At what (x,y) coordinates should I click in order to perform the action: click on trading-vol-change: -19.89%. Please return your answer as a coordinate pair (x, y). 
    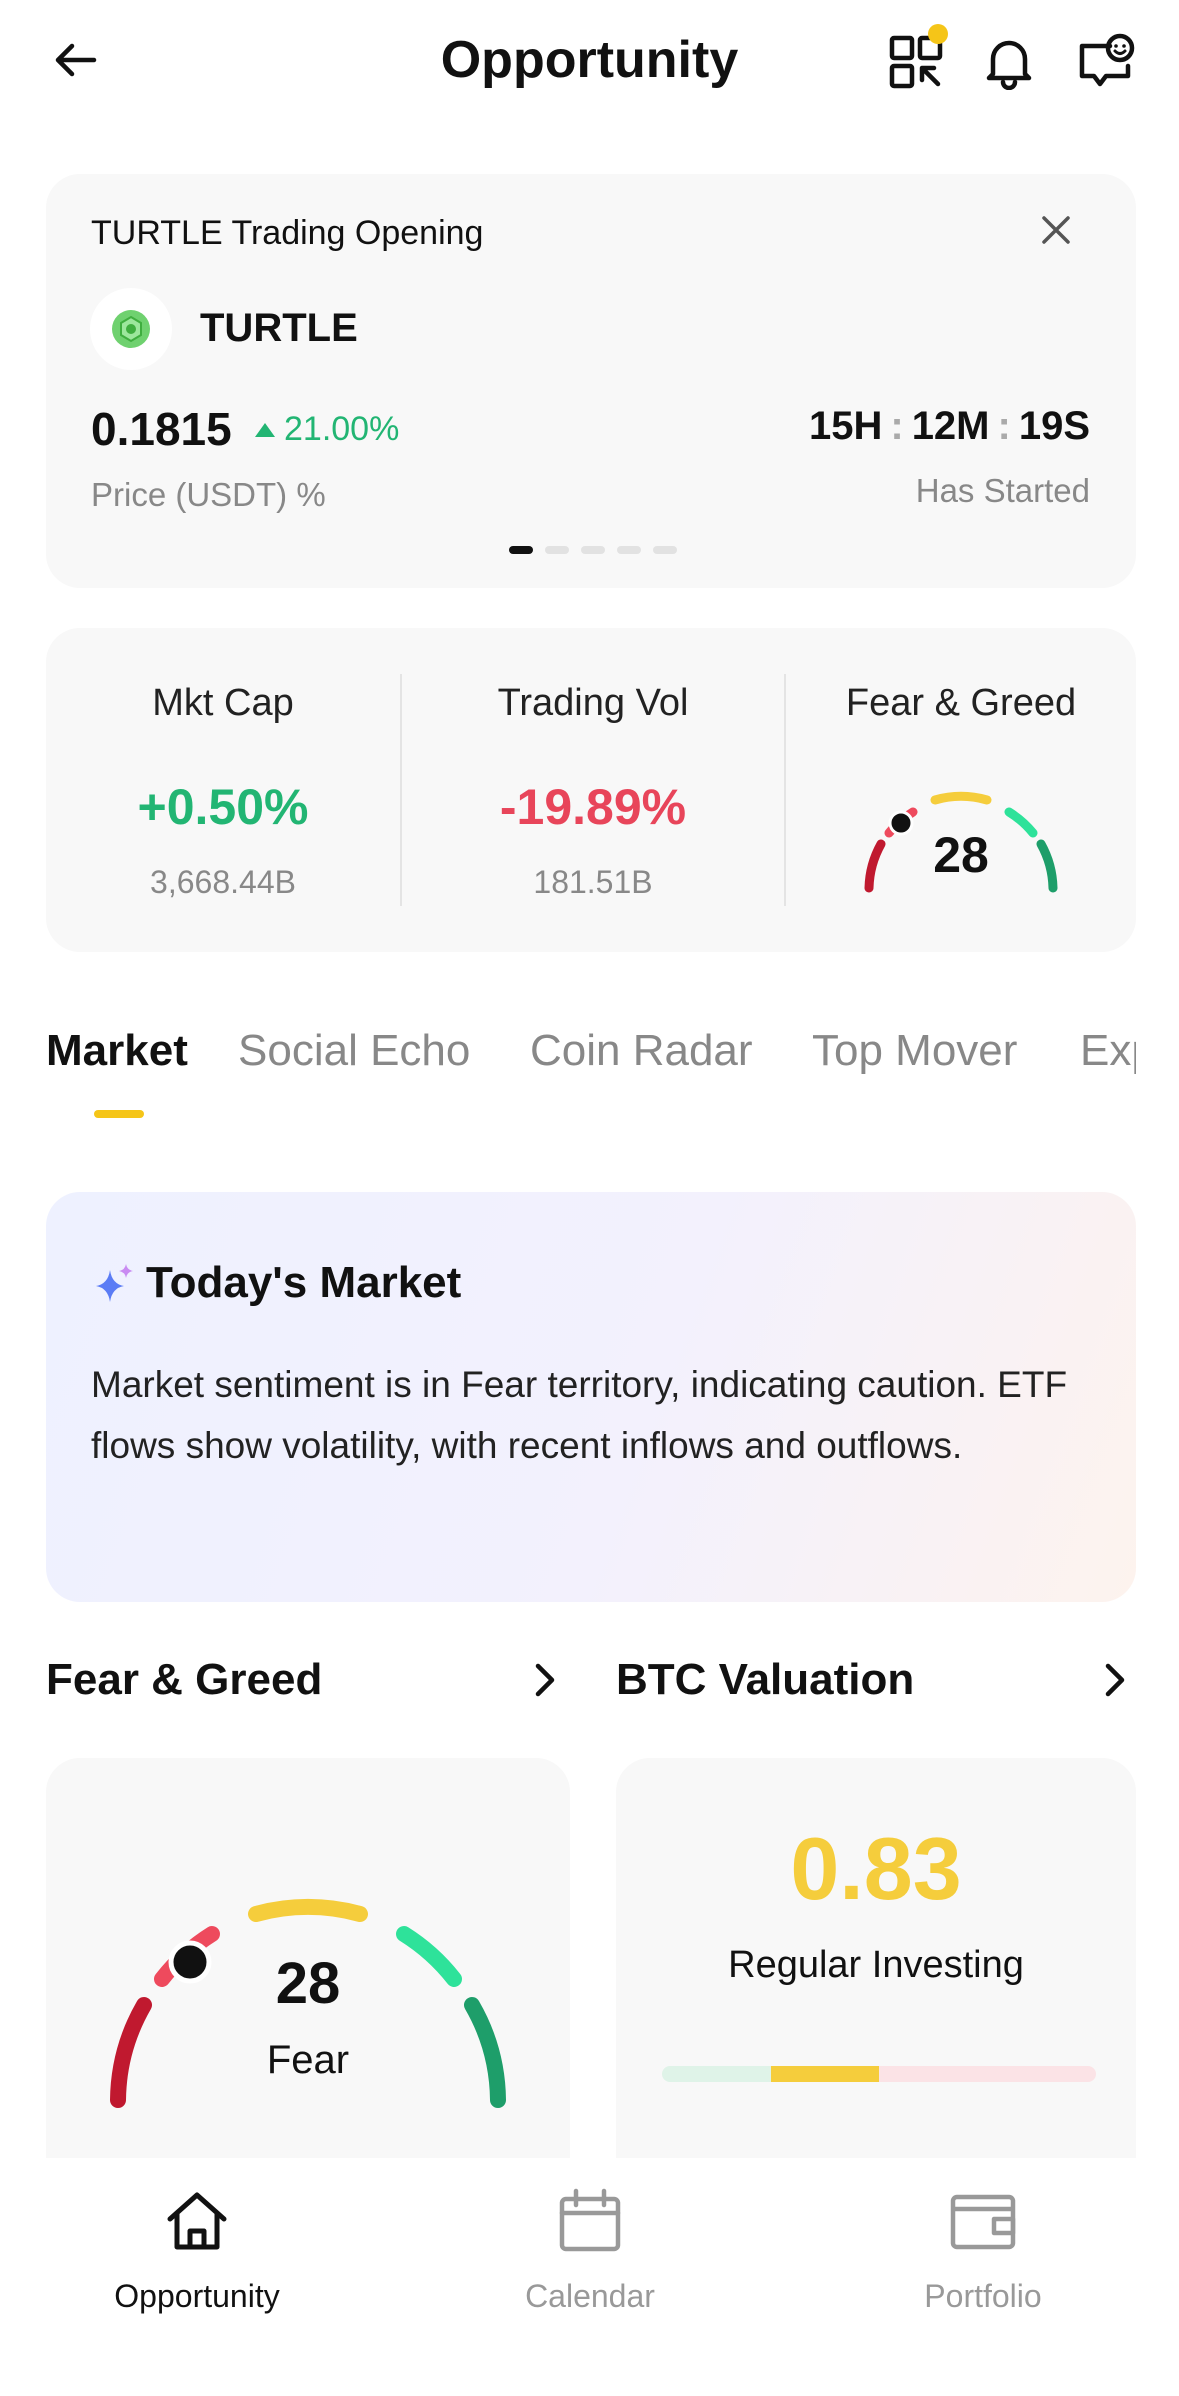
    Looking at the image, I should click on (593, 807).